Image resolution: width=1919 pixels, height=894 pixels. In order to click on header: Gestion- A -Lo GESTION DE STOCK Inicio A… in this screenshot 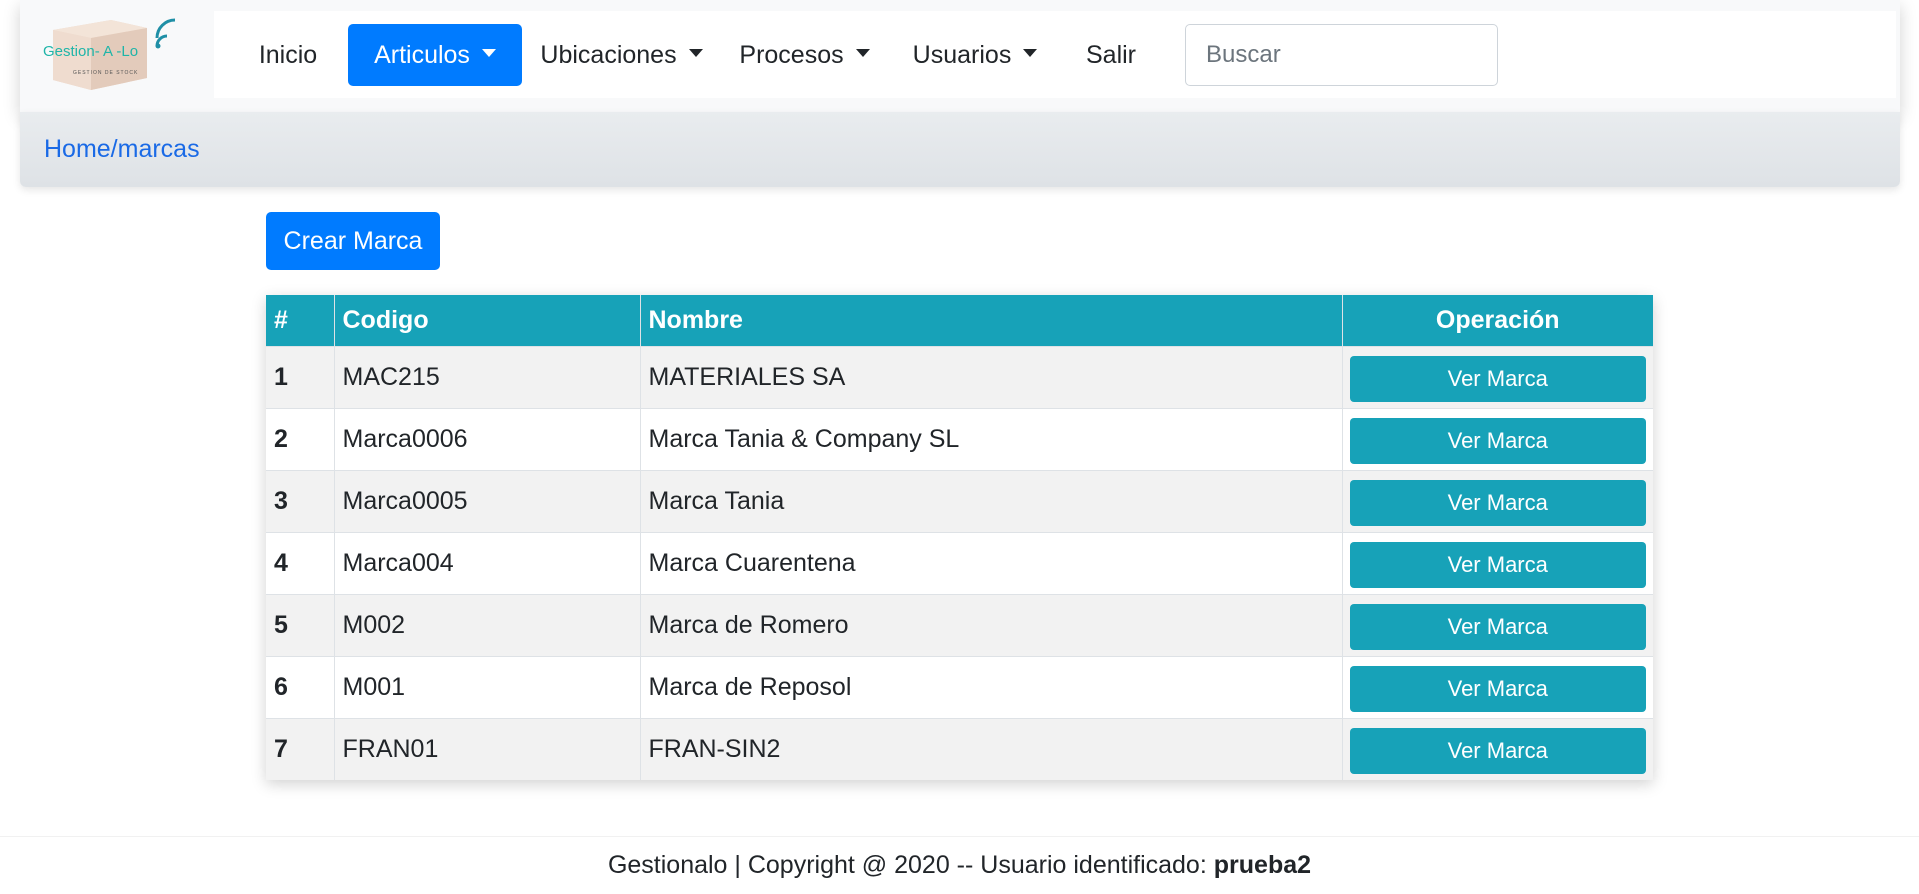, I will do `click(960, 56)`.